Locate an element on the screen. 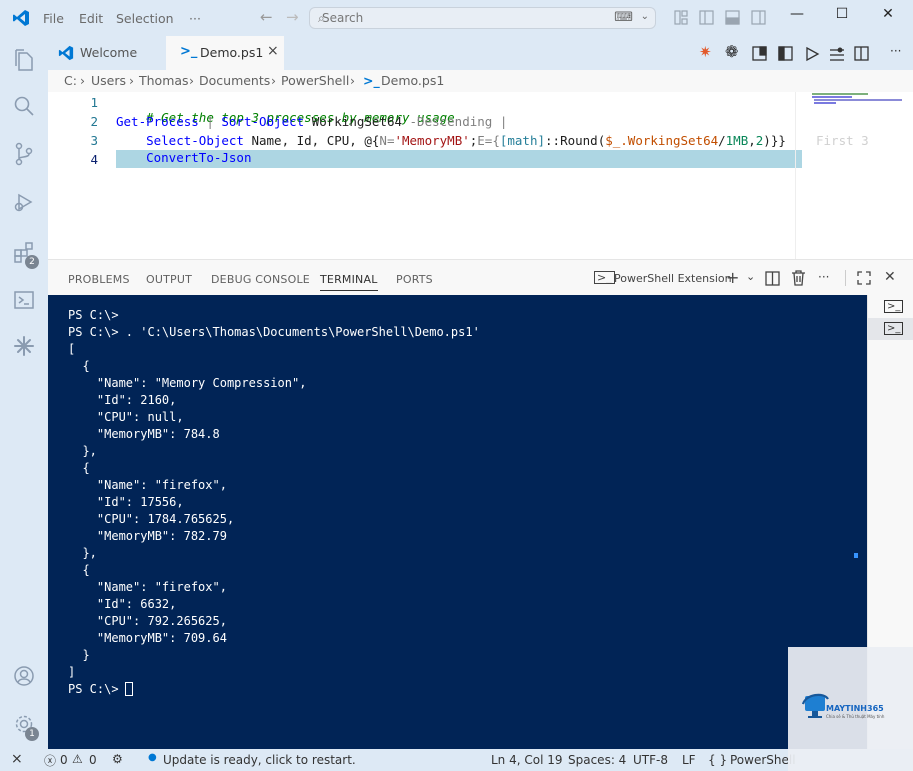 The height and width of the screenshot is (771, 913). explorer-icon is located at coordinates (24, 60).